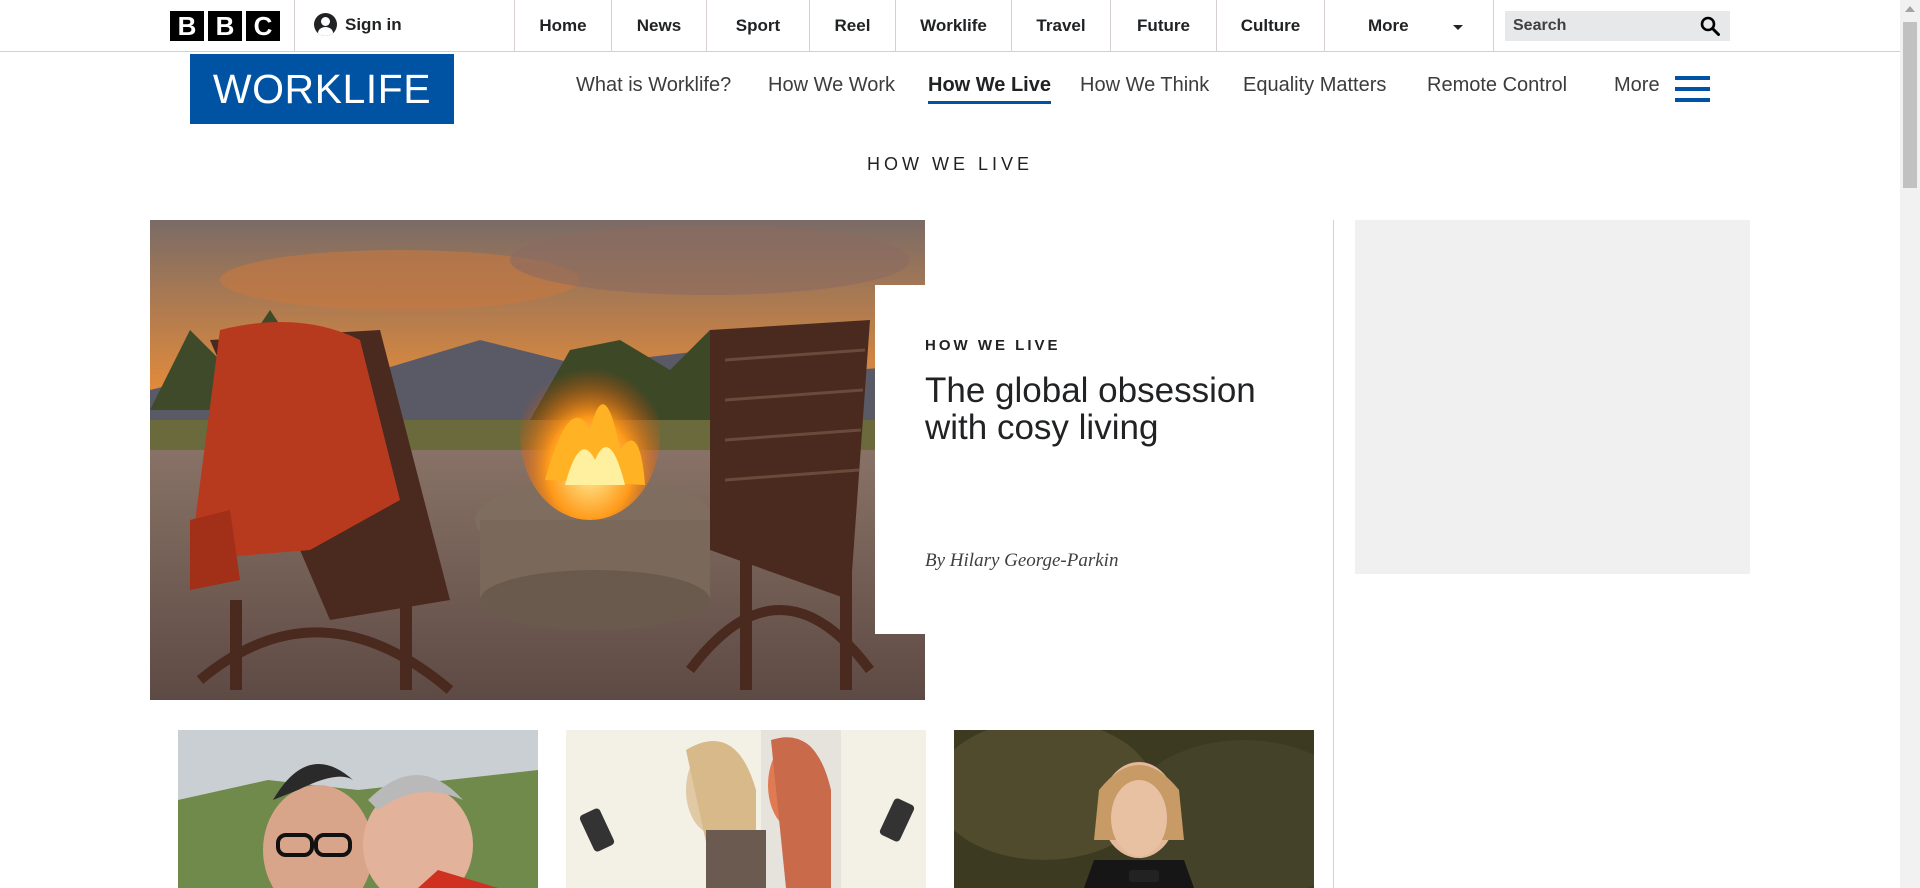 Image resolution: width=1920 pixels, height=888 pixels. I want to click on divider, so click(294, 25).